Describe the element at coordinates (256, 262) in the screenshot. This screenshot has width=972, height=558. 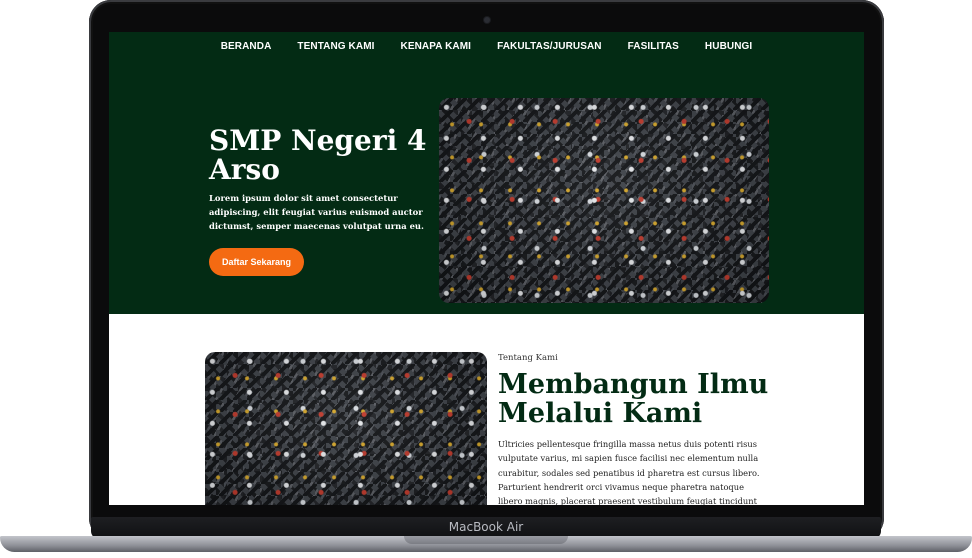
I see `register-button: Daftar Sekarang` at that location.